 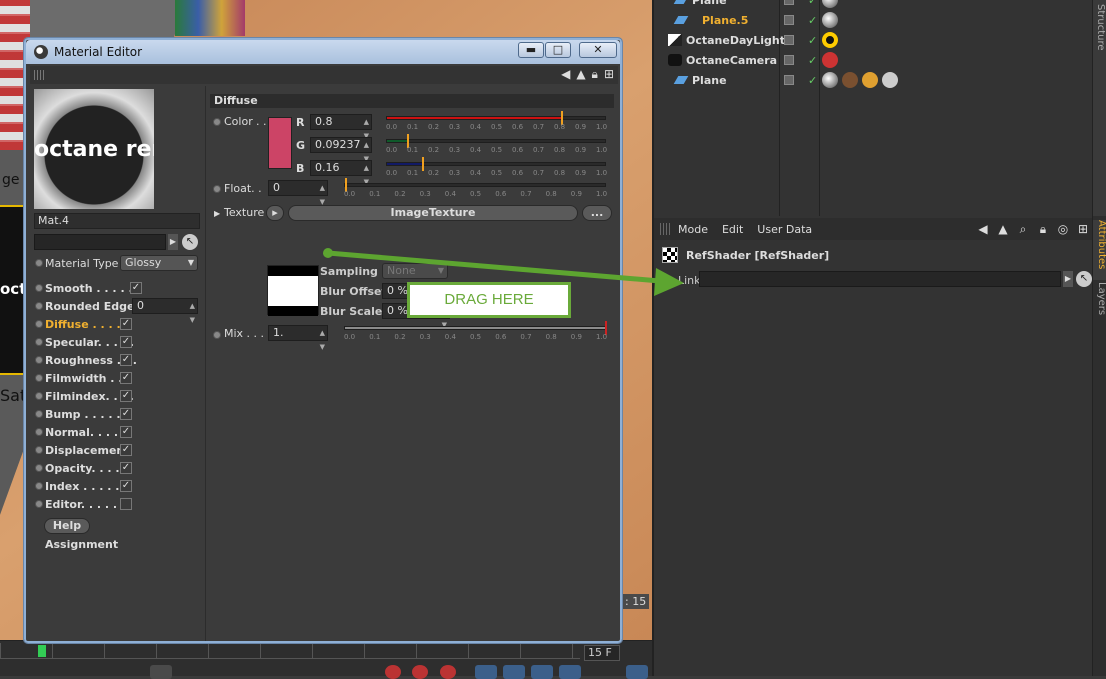 What do you see at coordinates (558, 50) in the screenshot?
I see `maximize-button: □` at bounding box center [558, 50].